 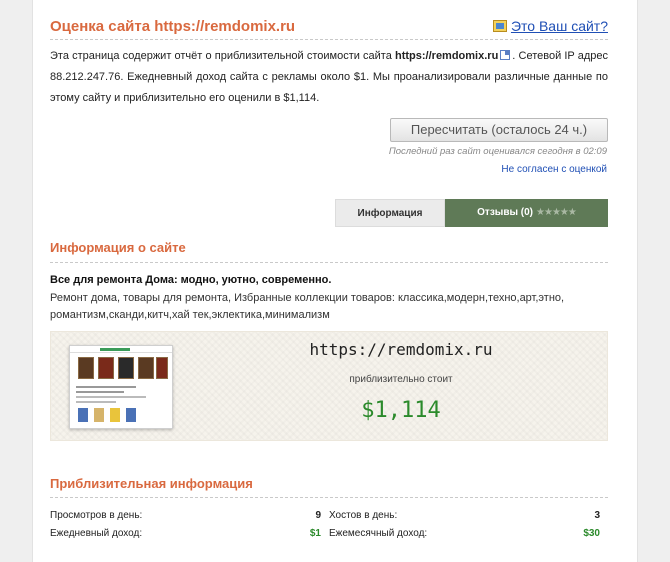 What do you see at coordinates (446, 56) in the screenshot?
I see `description-domain: https://remdomix.ru` at bounding box center [446, 56].